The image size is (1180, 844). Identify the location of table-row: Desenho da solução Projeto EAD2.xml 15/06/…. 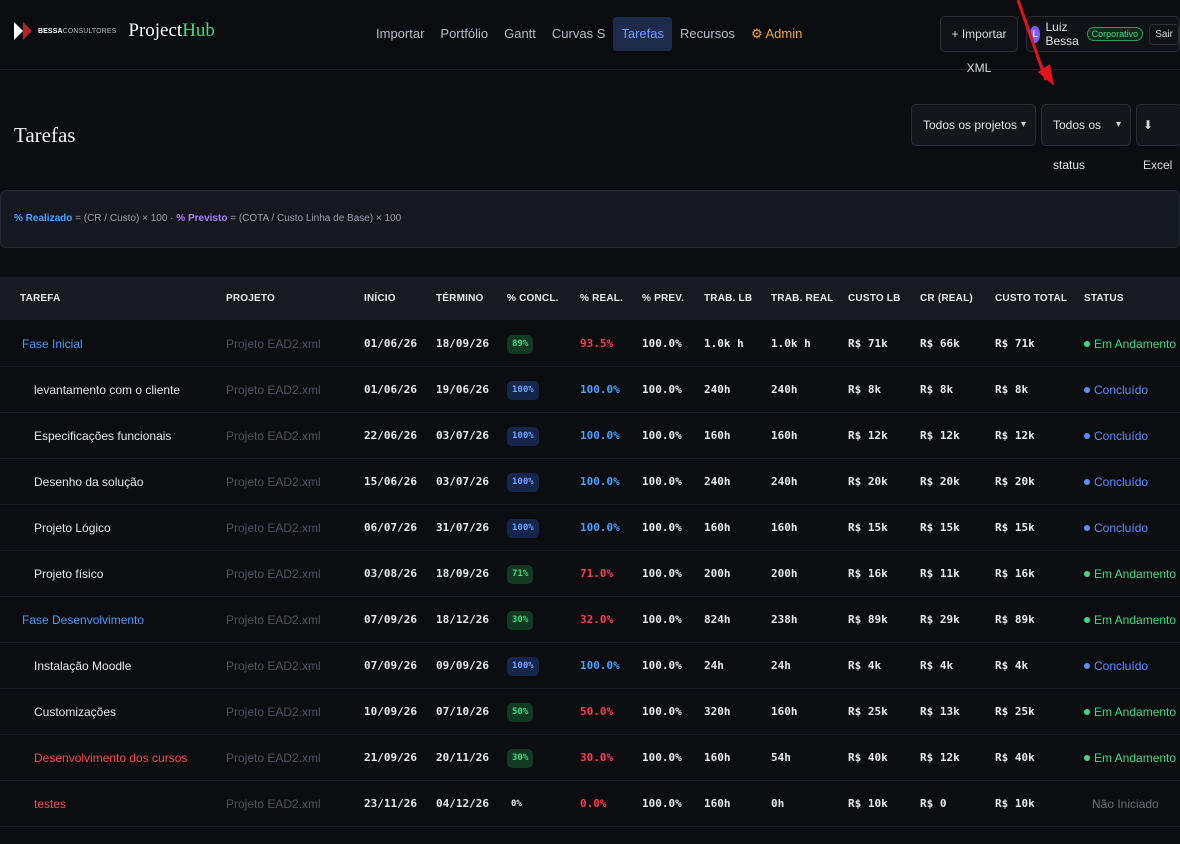
(590, 482).